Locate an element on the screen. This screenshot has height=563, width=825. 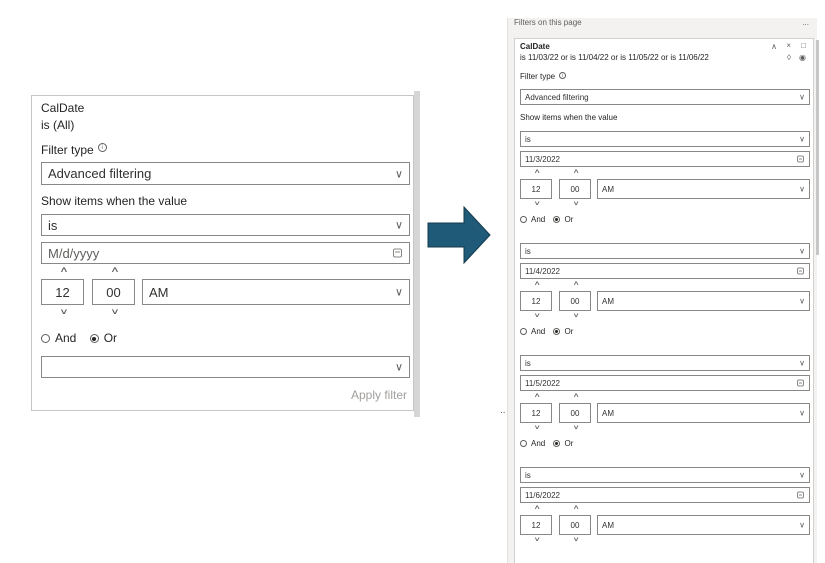
date-input: 11/3/2022 is located at coordinates (665, 159).